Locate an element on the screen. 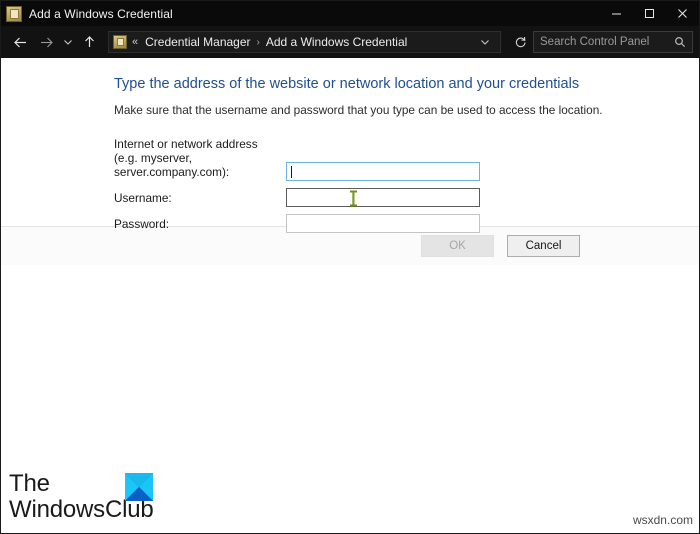 The width and height of the screenshot is (700, 534). site-watermark: wsxdn.com is located at coordinates (662, 520).